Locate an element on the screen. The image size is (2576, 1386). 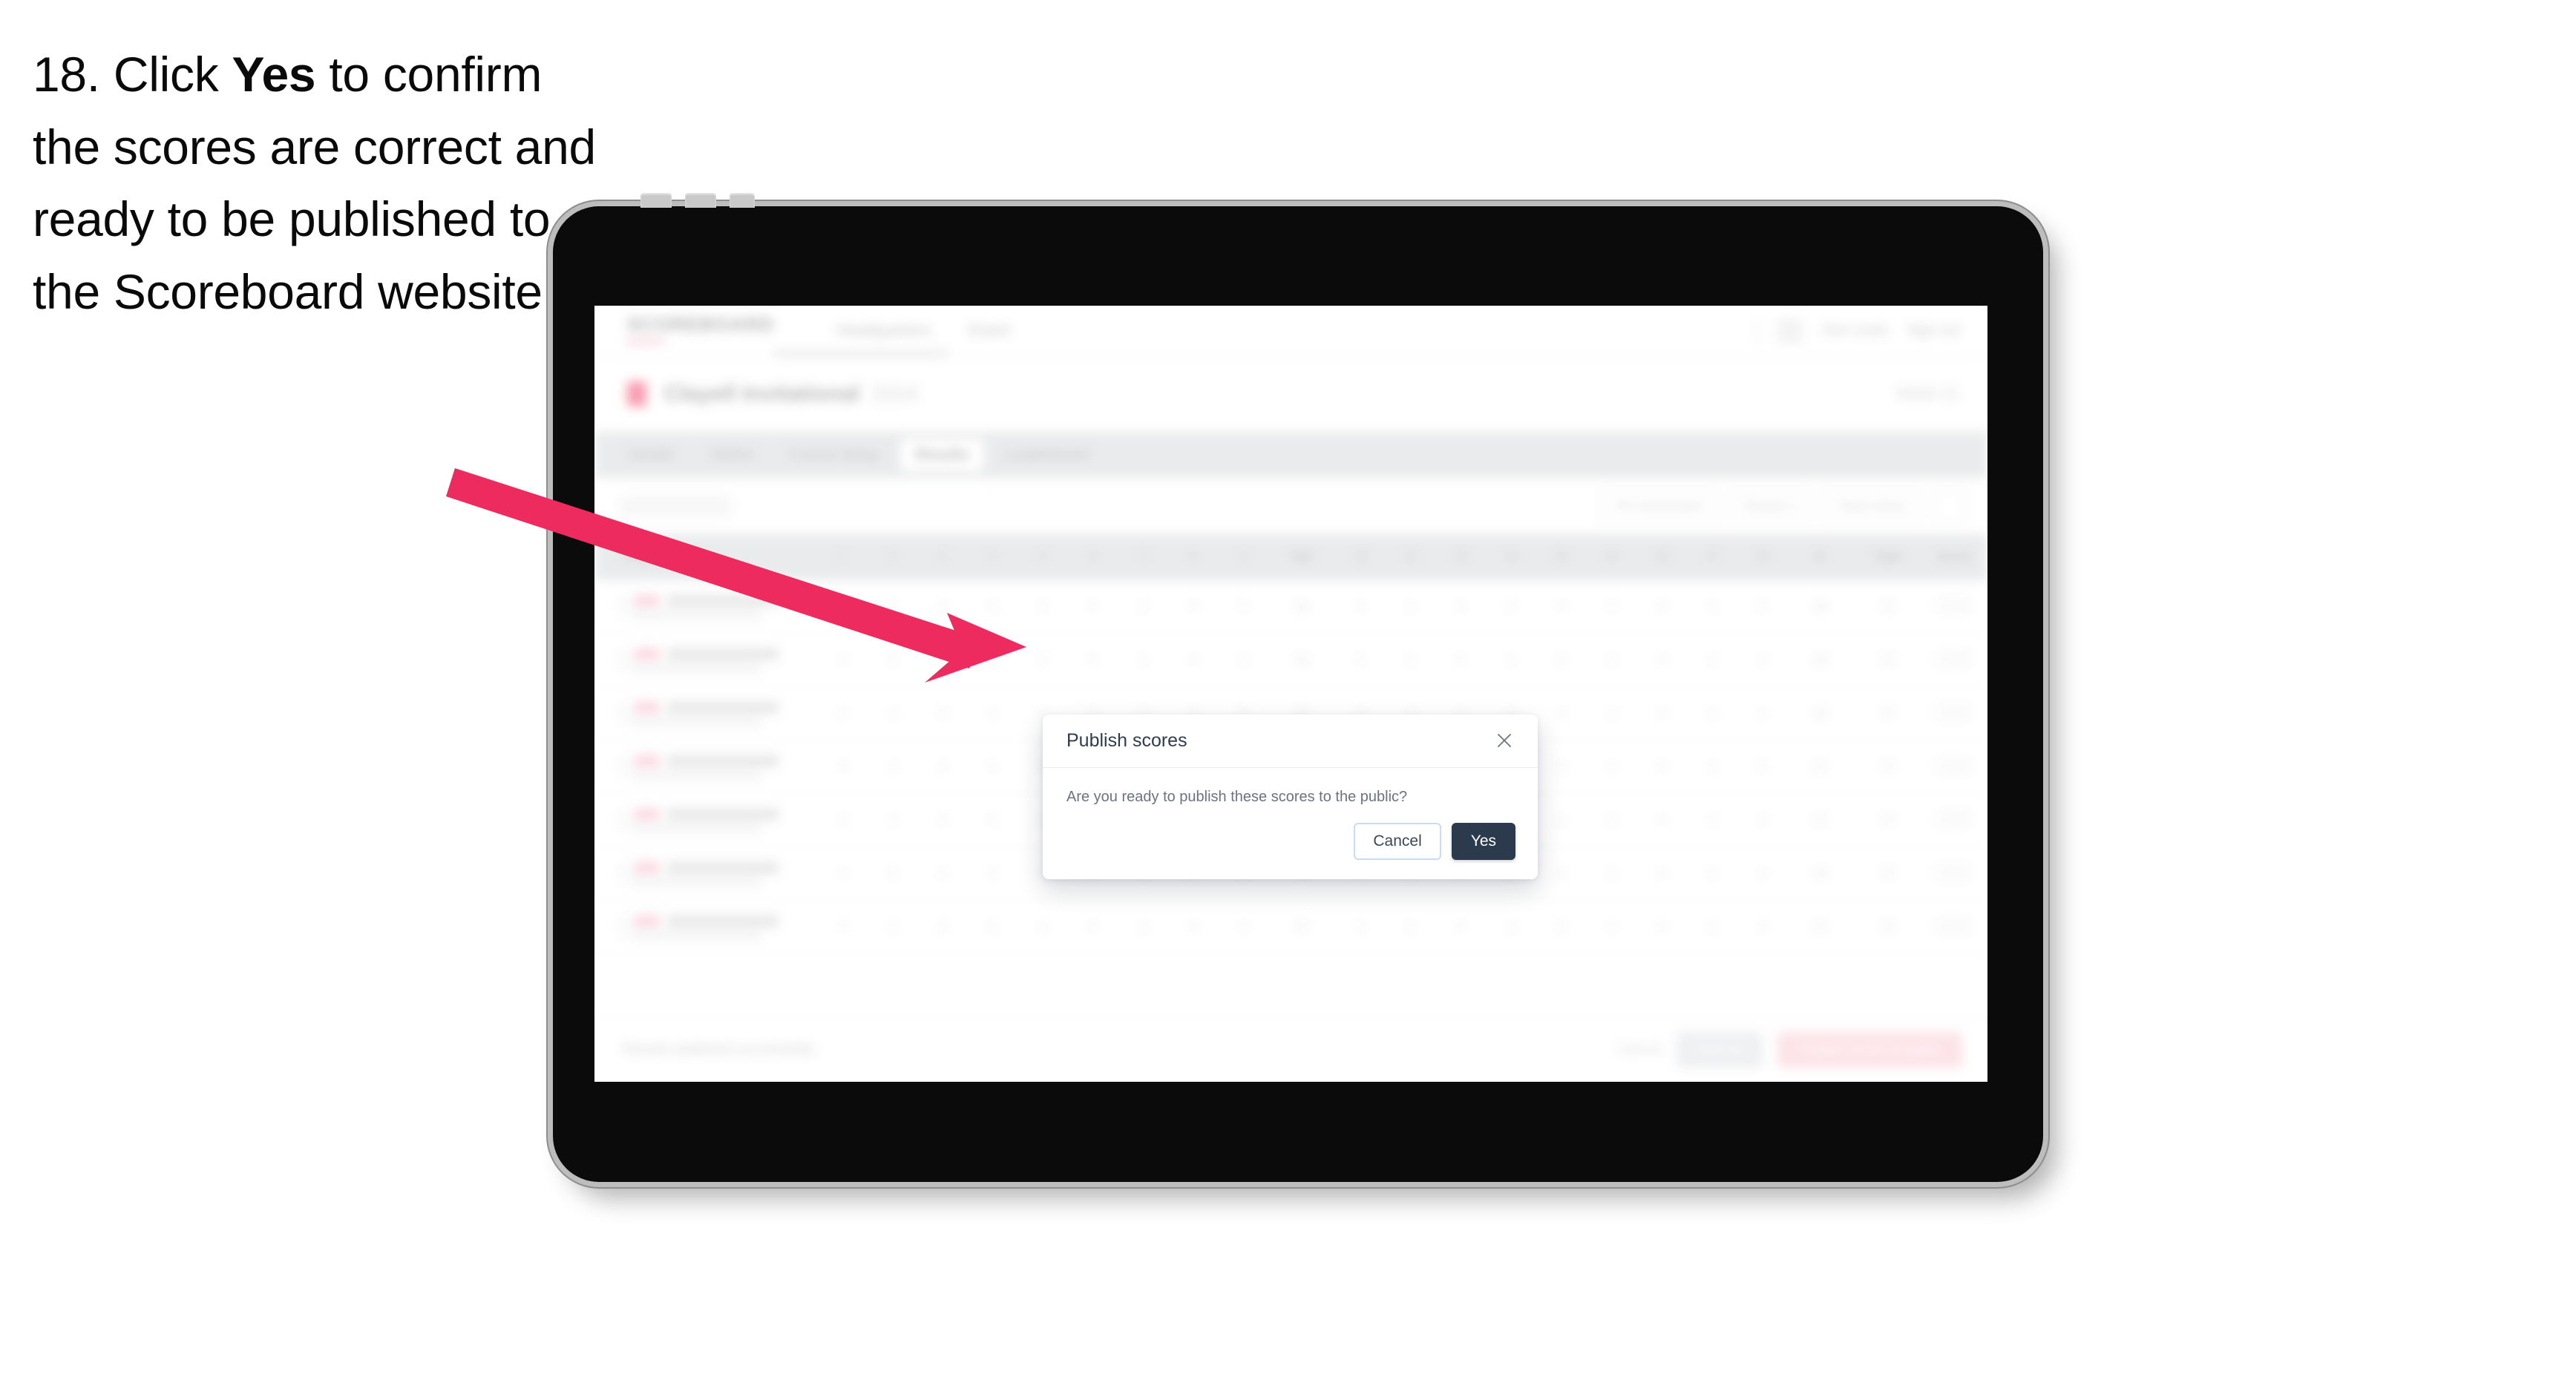
step-number: 18. is located at coordinates (67, 74).